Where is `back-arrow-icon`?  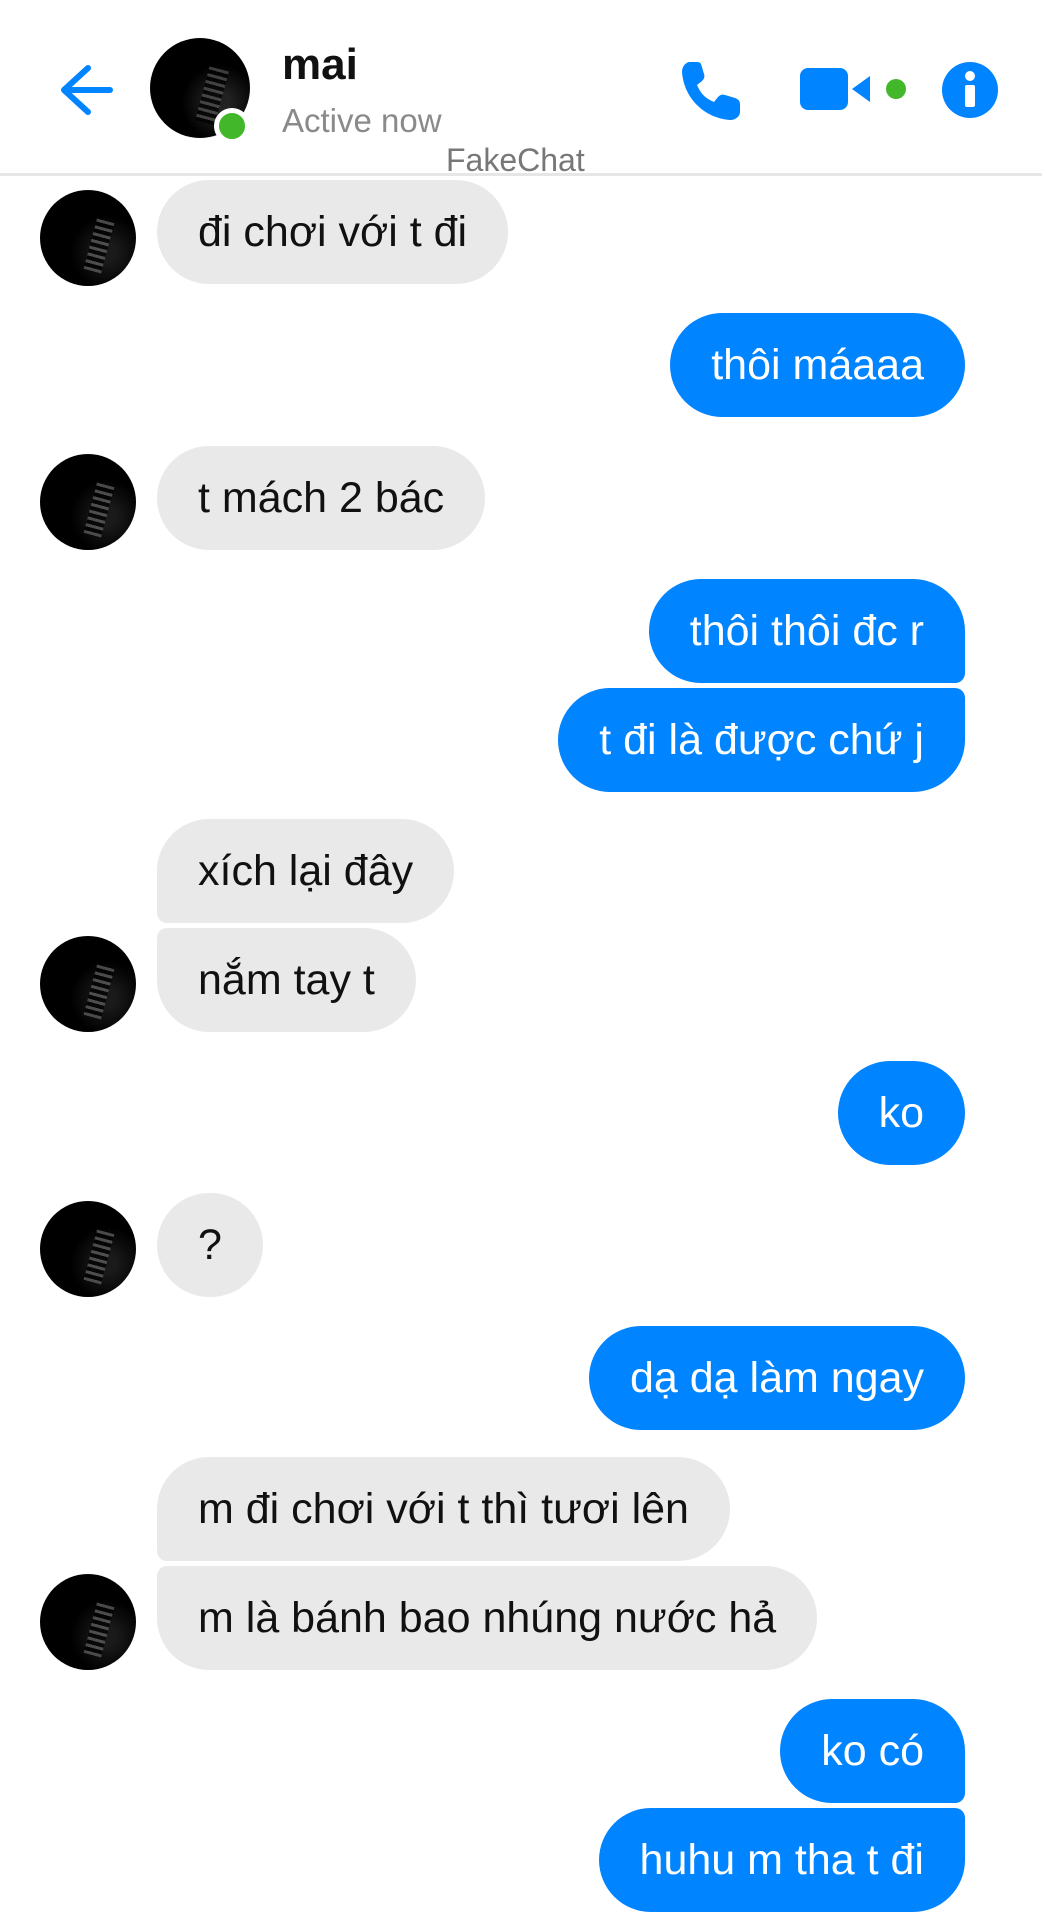
back-arrow-icon is located at coordinates (84, 90).